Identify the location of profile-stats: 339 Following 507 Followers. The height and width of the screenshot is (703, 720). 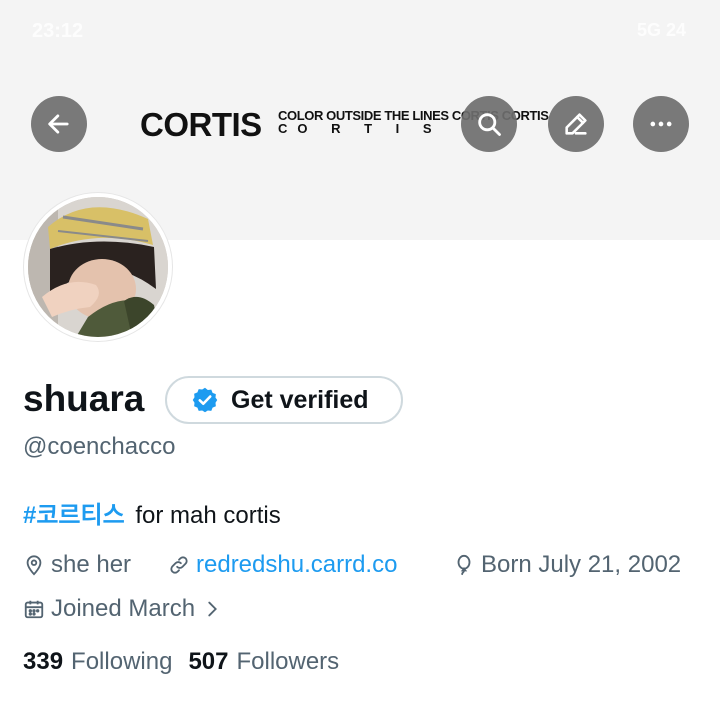
(189, 662).